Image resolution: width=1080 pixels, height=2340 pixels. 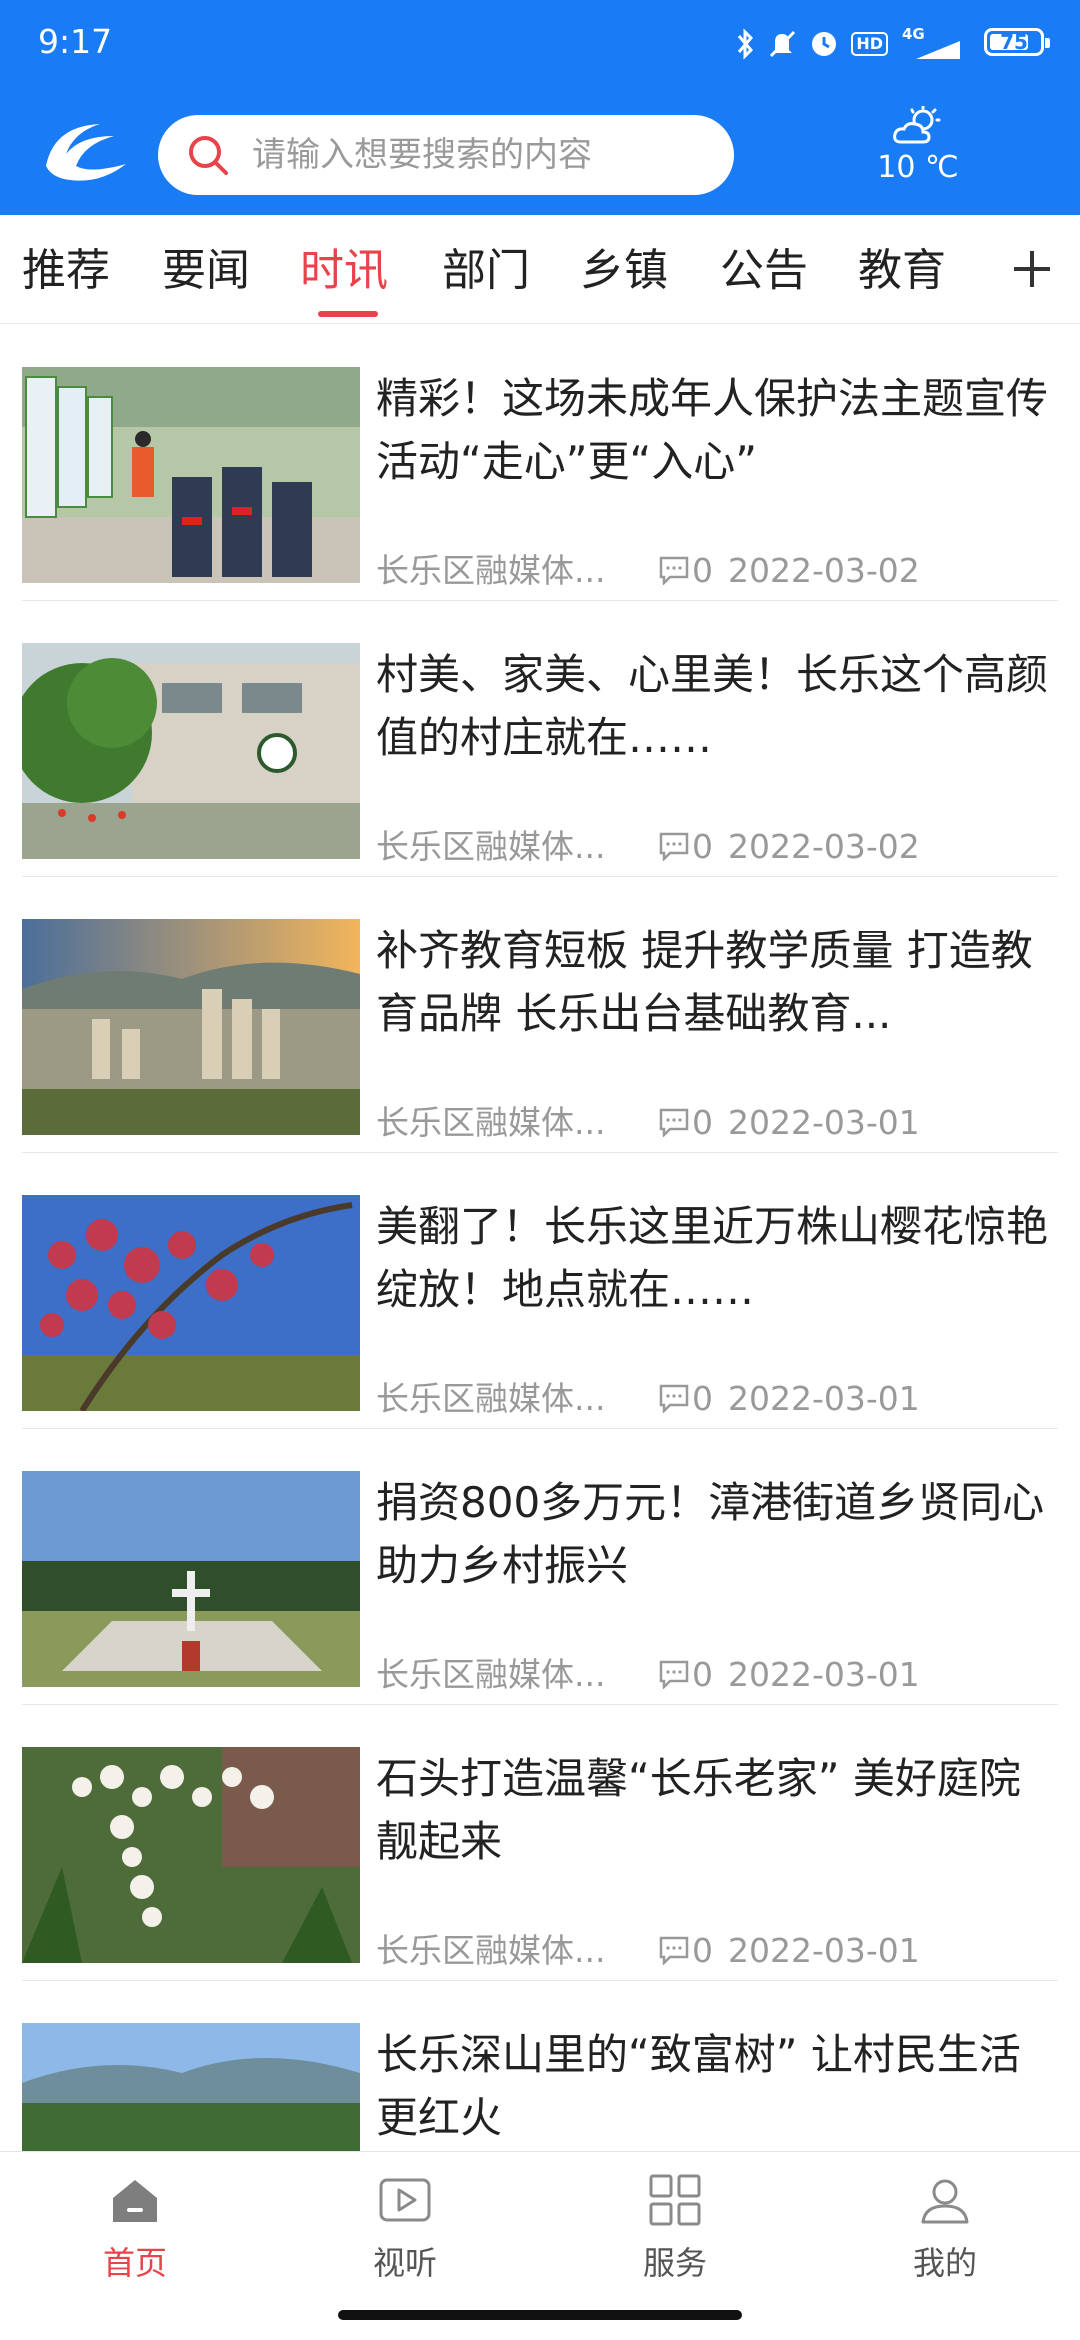 I want to click on article-title: 长乐深山里的“致富树” 让村民生活更红火, so click(x=698, y=2086).